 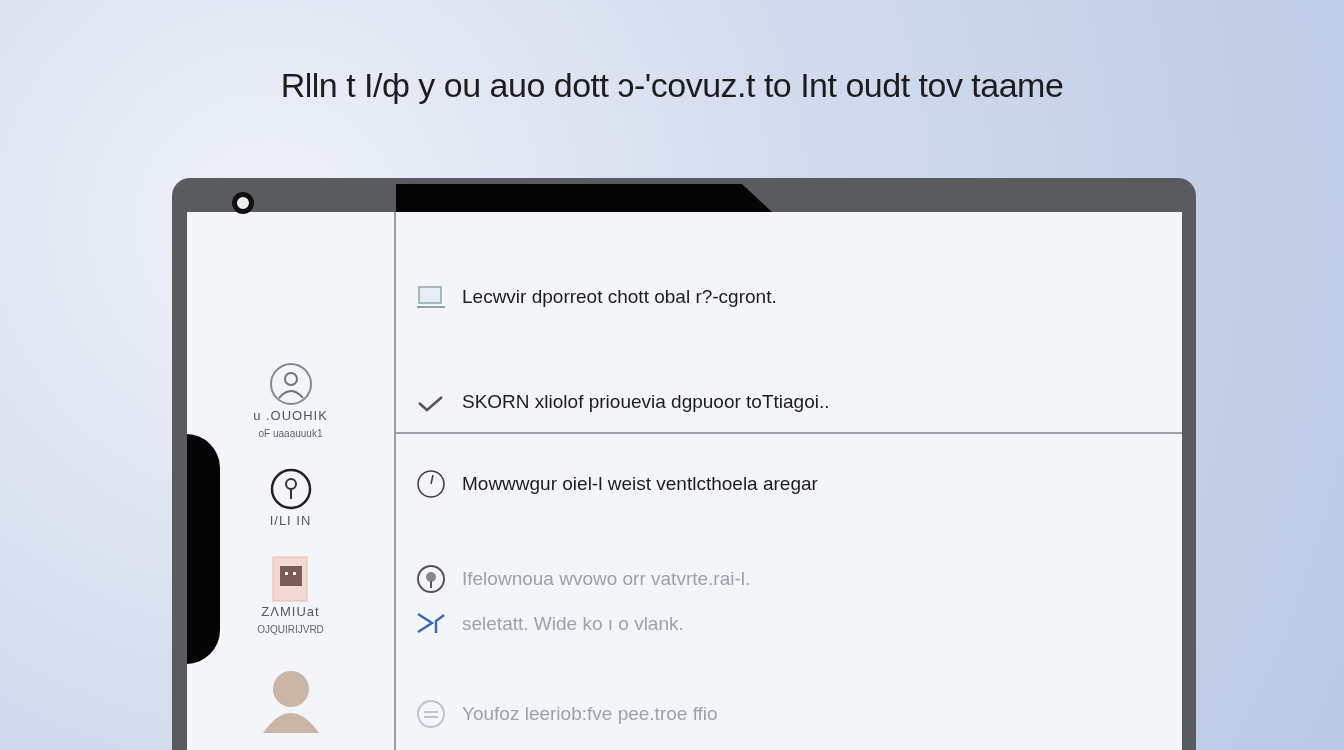 What do you see at coordinates (290, 384) in the screenshot?
I see `user-icon` at bounding box center [290, 384].